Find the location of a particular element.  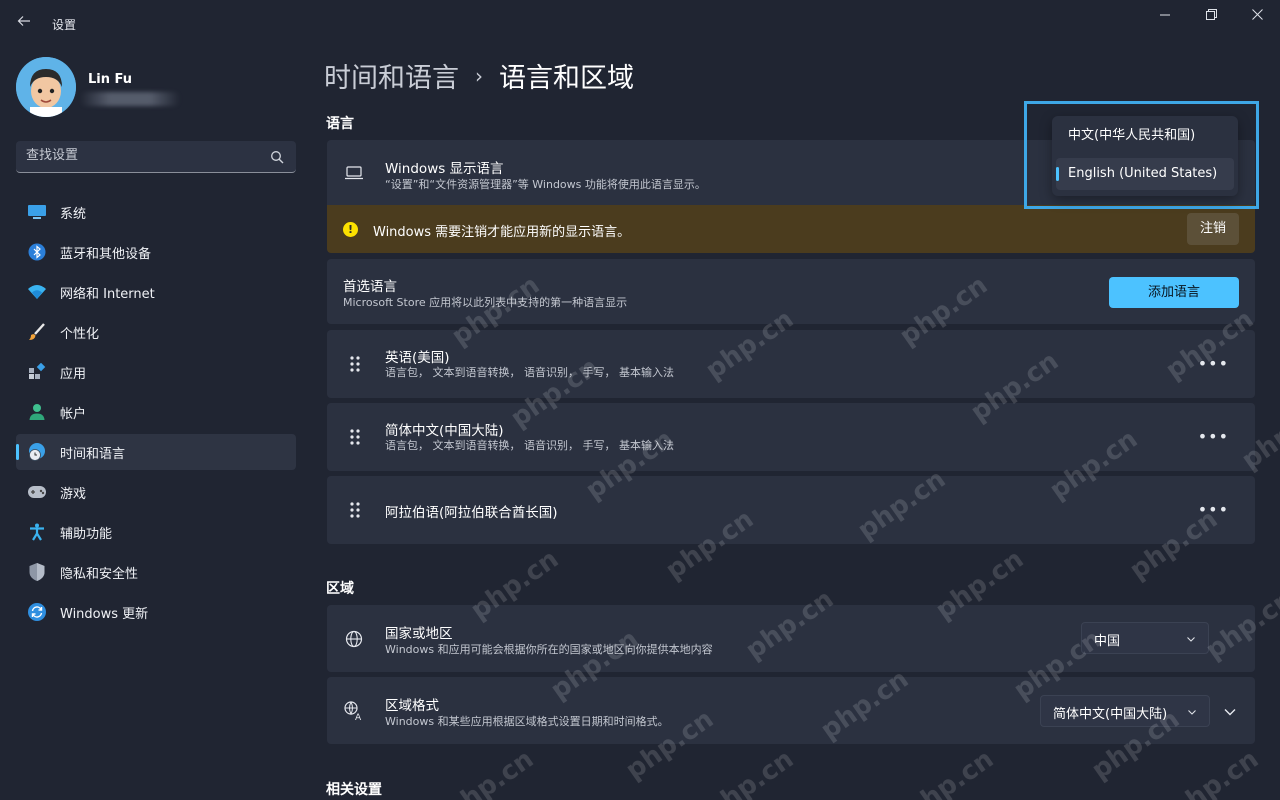

bluetooth-icon is located at coordinates (37, 252).